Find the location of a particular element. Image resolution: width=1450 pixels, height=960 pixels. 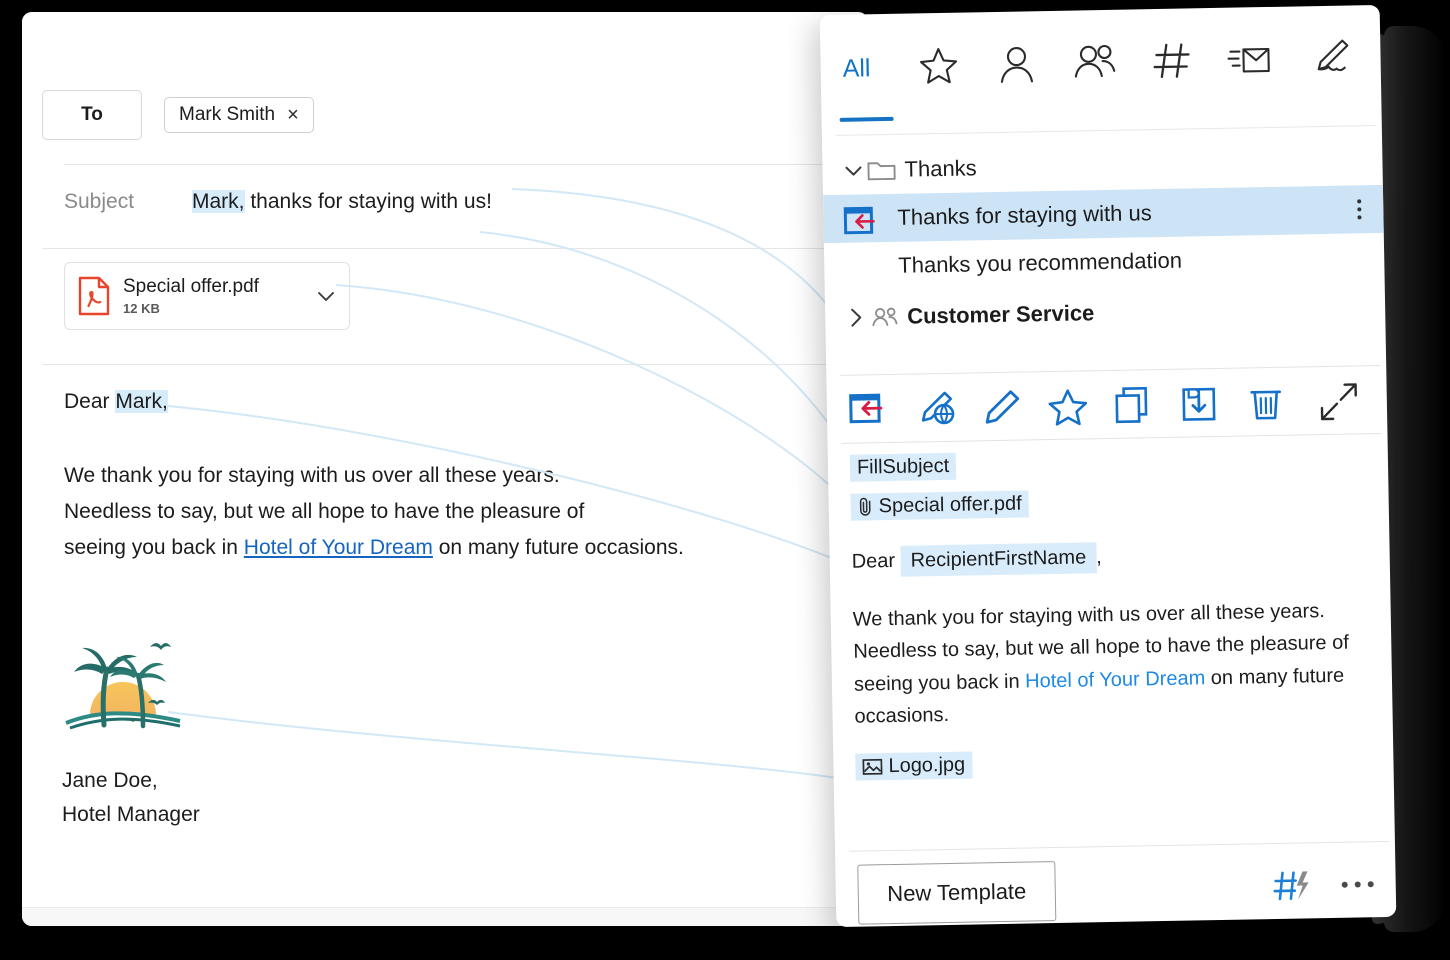

subject-rest: thanks for staying with us! is located at coordinates (368, 201).